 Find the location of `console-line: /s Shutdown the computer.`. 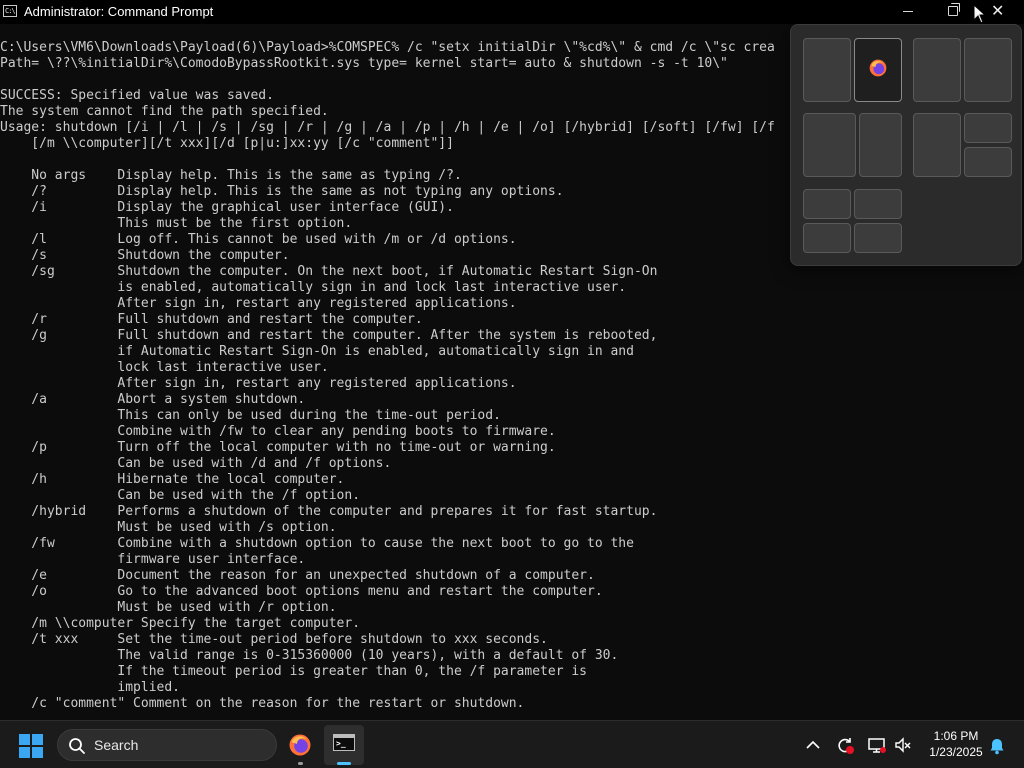

console-line: /s Shutdown the computer. is located at coordinates (145, 255).